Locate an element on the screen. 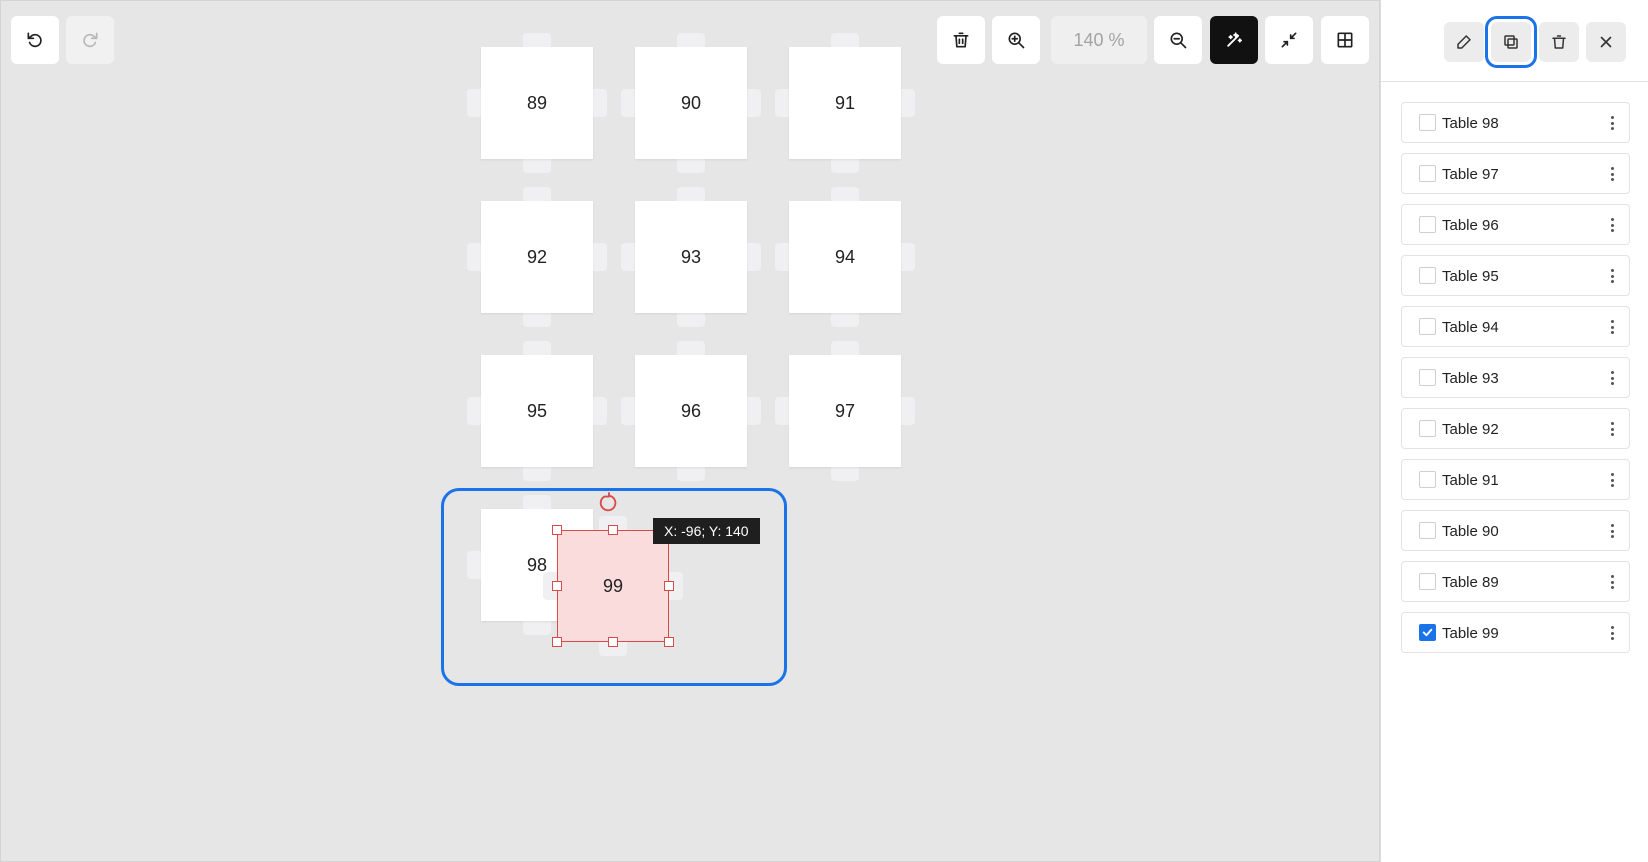 The height and width of the screenshot is (862, 1648). table-number: 97 is located at coordinates (845, 411).